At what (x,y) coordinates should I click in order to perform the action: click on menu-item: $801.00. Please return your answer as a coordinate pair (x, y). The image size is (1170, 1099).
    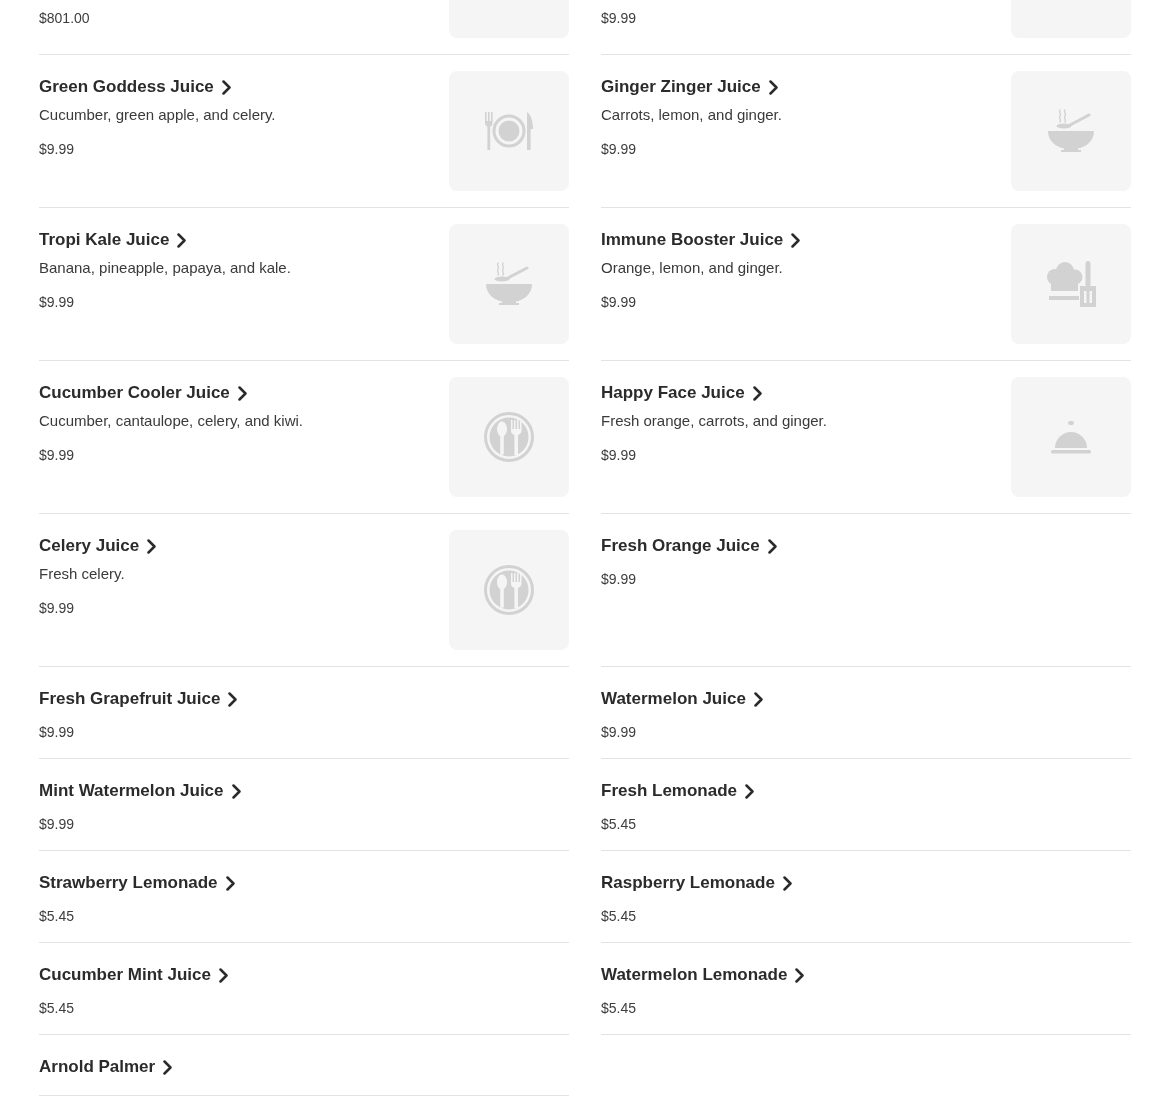
    Looking at the image, I should click on (304, 27).